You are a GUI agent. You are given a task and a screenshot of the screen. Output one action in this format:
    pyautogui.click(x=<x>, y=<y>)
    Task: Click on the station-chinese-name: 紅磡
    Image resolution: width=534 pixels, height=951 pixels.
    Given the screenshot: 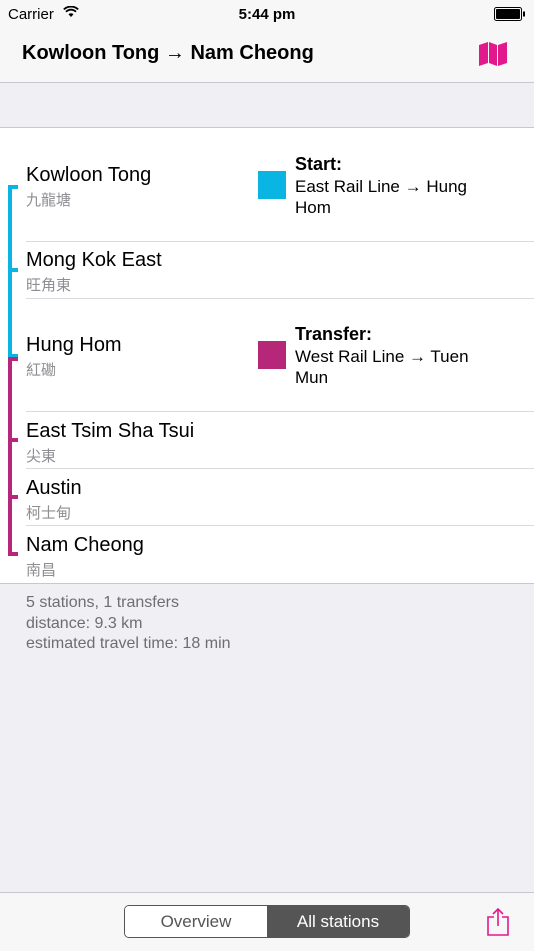 What is the action you would take?
    pyautogui.click(x=41, y=370)
    